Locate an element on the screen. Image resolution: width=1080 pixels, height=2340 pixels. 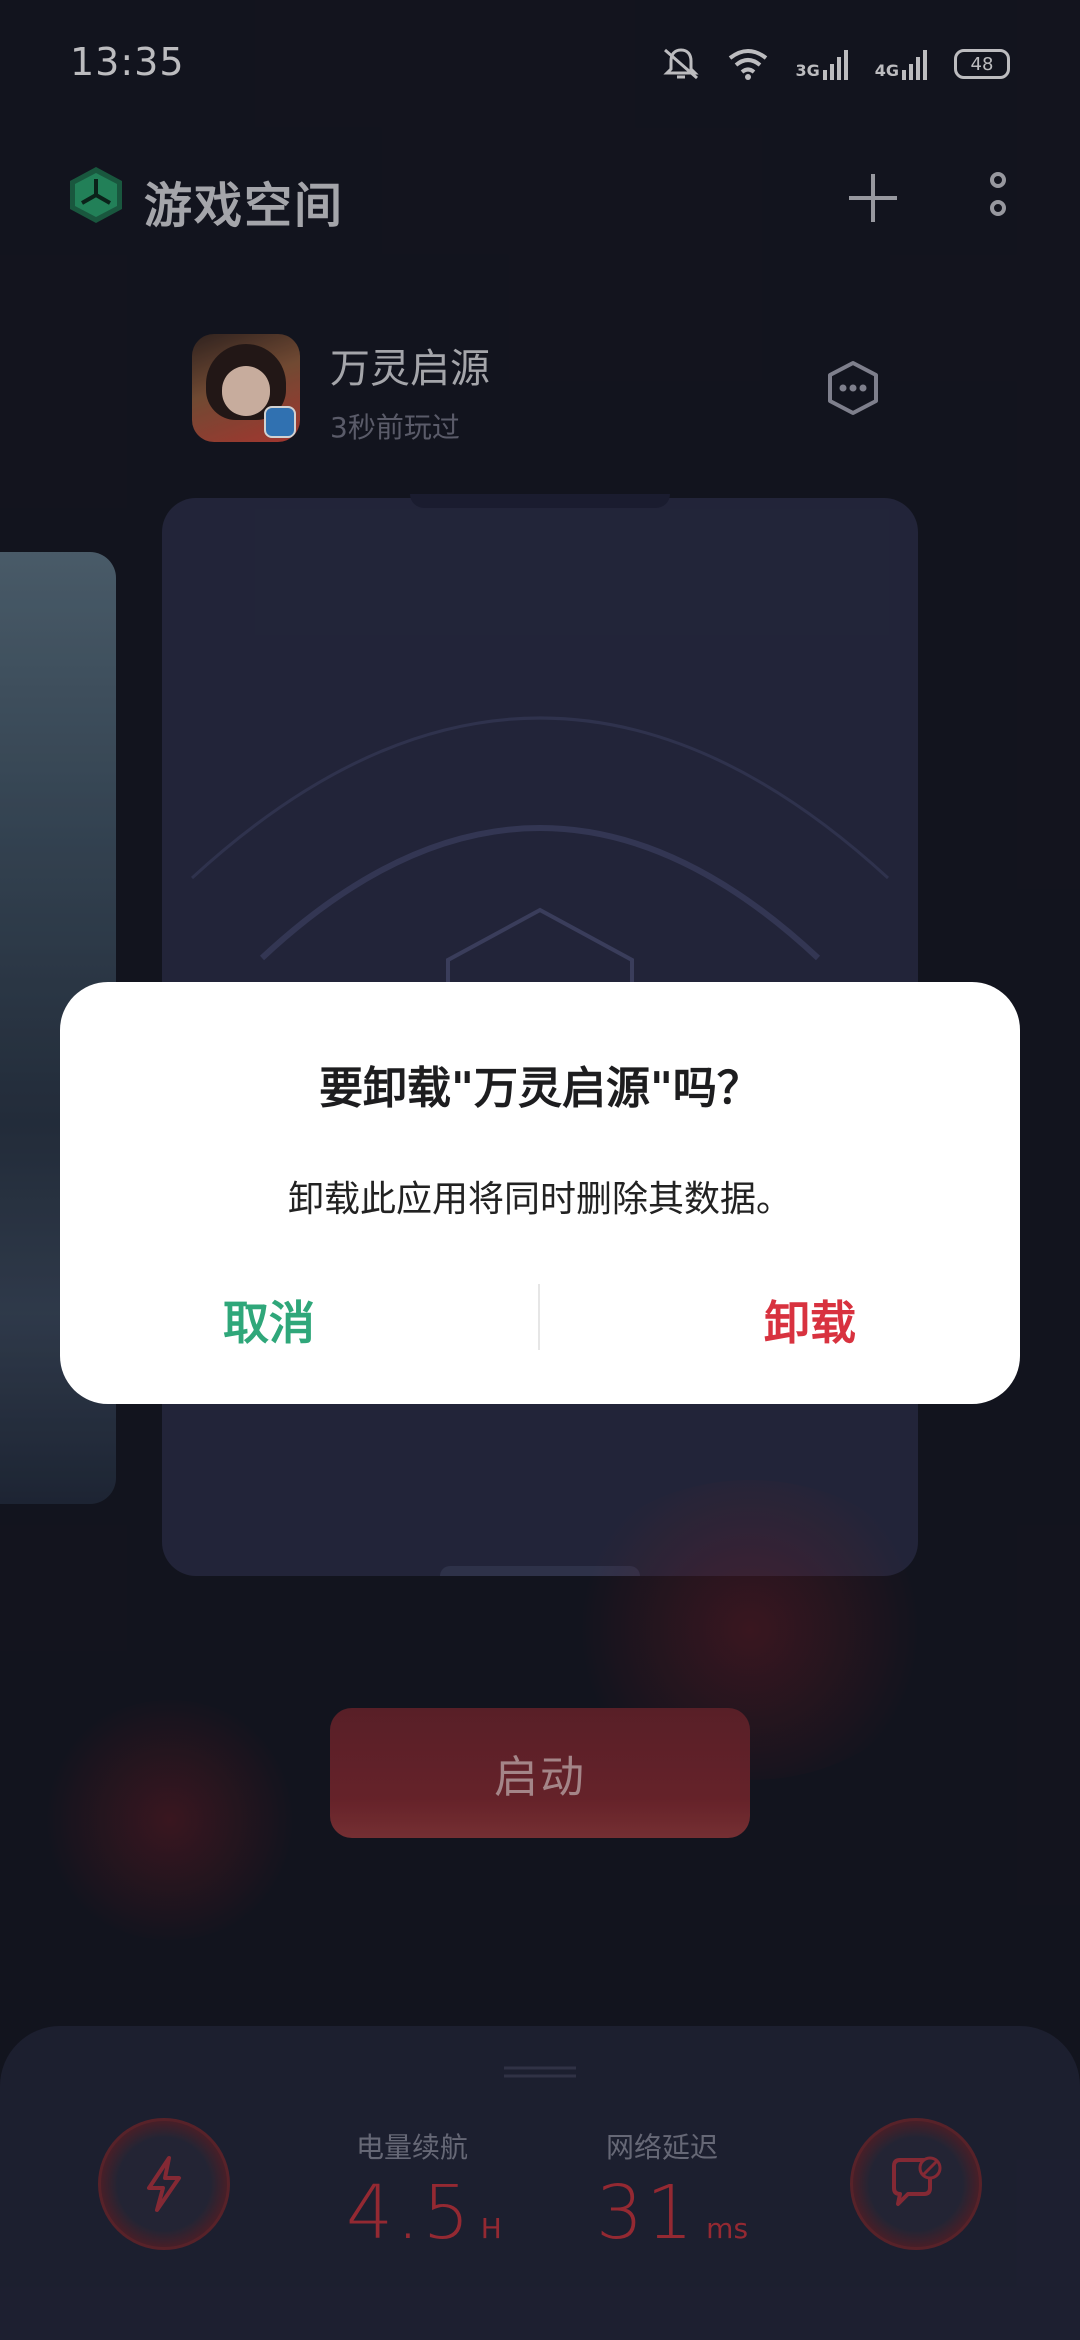
uninstall-button: 卸载 is located at coordinates (780, 1320).